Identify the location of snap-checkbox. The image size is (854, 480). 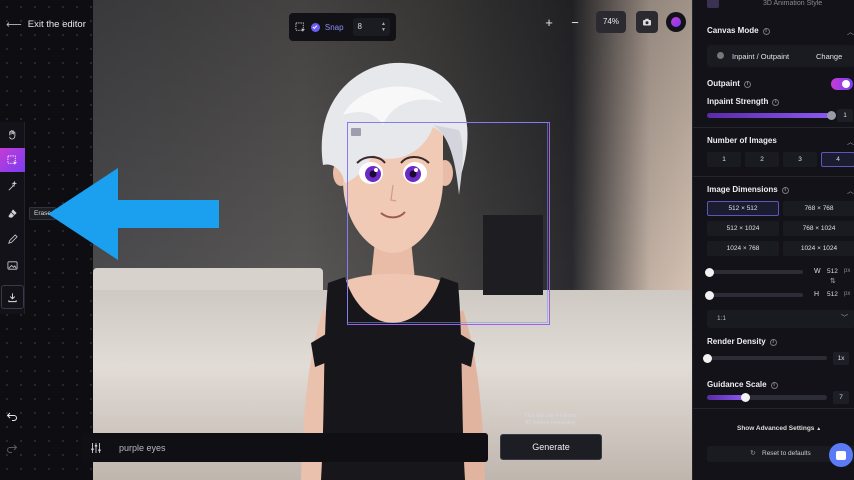
(315, 27).